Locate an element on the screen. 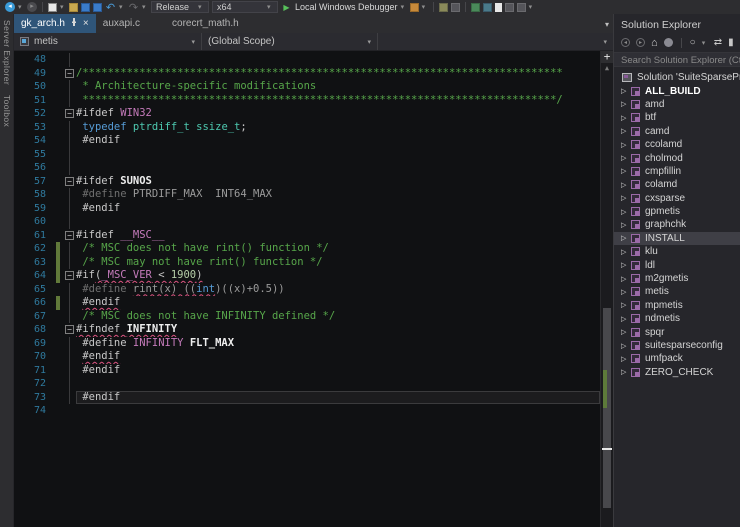 The height and width of the screenshot is (527, 740). se-back-icon: ◂ is located at coordinates (625, 42).